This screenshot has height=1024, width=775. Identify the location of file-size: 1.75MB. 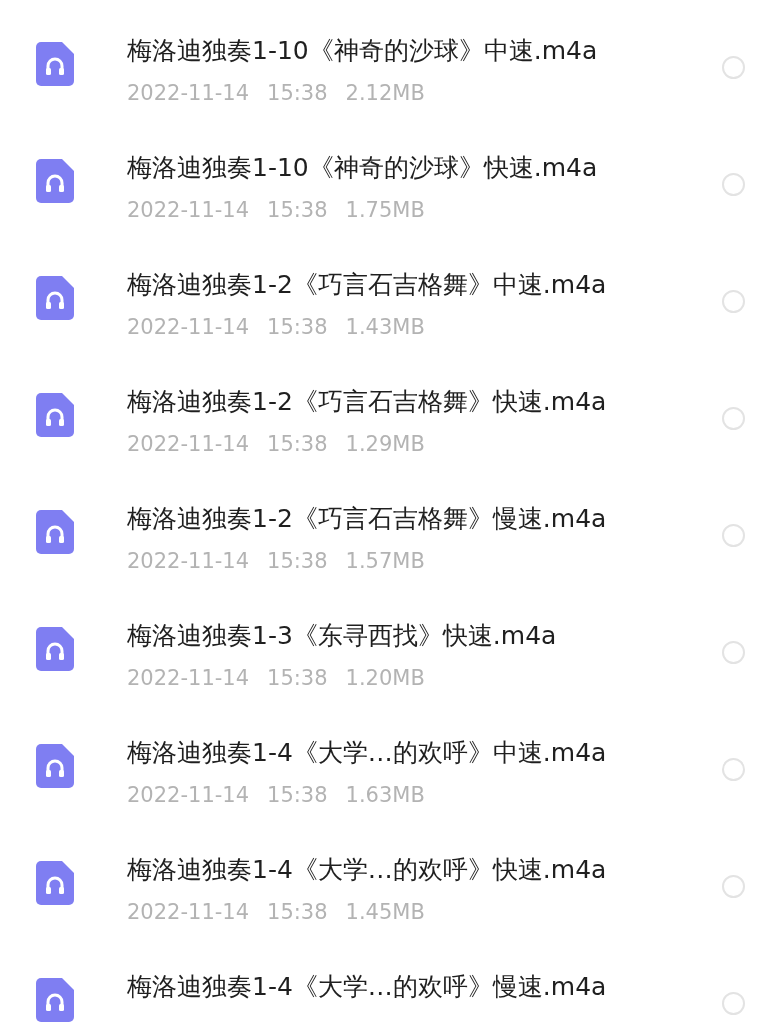
(385, 210).